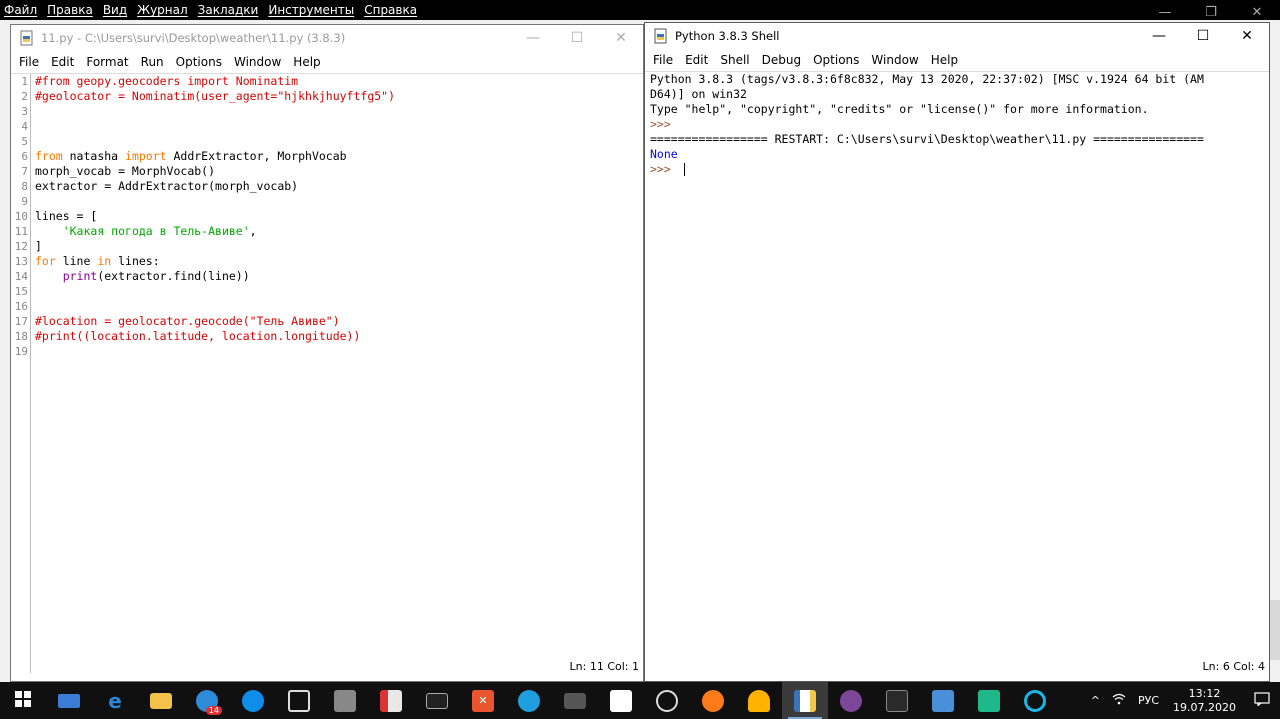 Image resolution: width=1280 pixels, height=719 pixels. What do you see at coordinates (943, 700) in the screenshot?
I see `taskbar-app-people` at bounding box center [943, 700].